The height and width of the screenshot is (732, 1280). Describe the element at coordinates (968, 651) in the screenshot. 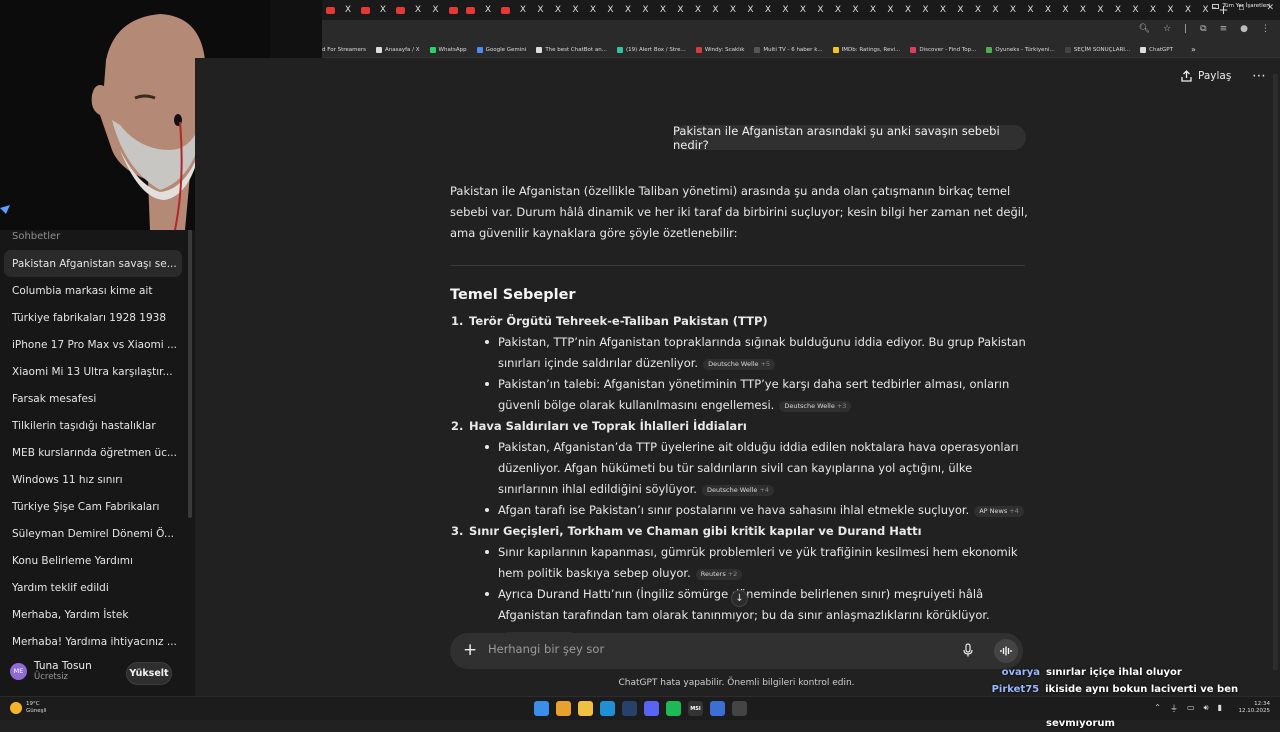

I see `microphone-icon` at that location.